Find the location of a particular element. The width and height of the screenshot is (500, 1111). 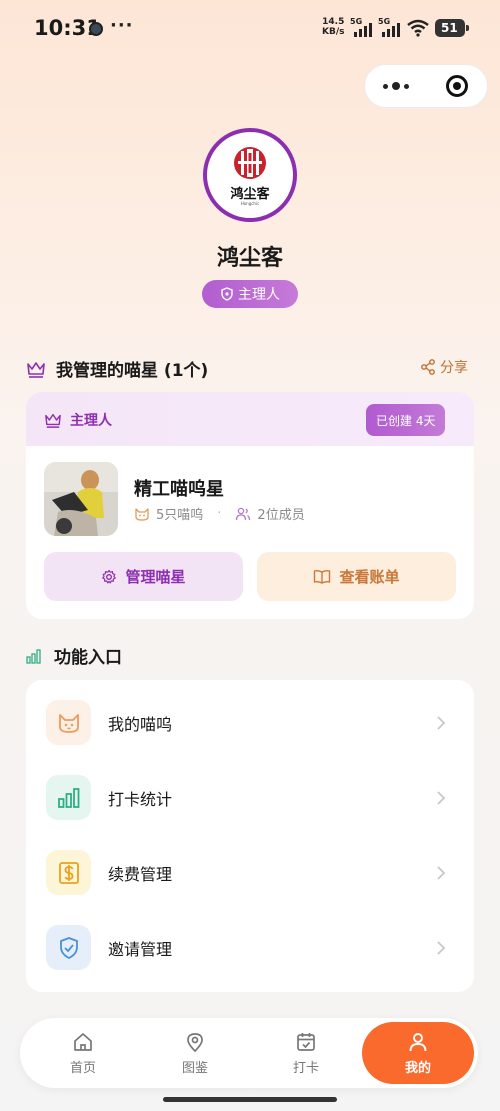

my-cats-title: 我管理的喵星 (1个) is located at coordinates (132, 371).